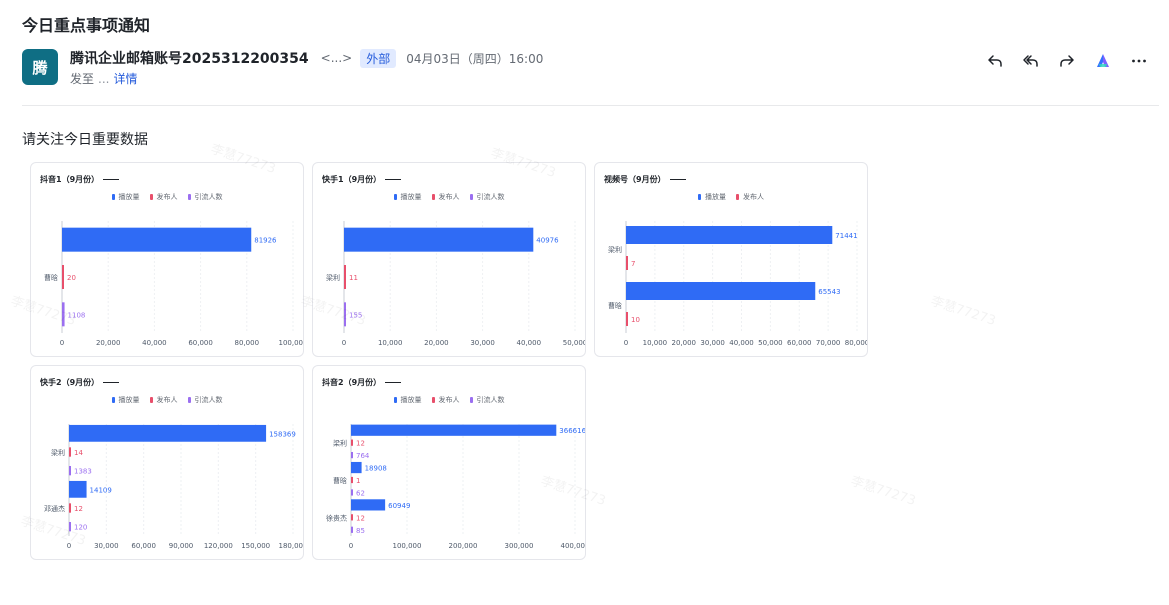 This screenshot has height=605, width=1169. What do you see at coordinates (85, 140) in the screenshot?
I see `email-body-intro: 请关注今日重要数据` at bounding box center [85, 140].